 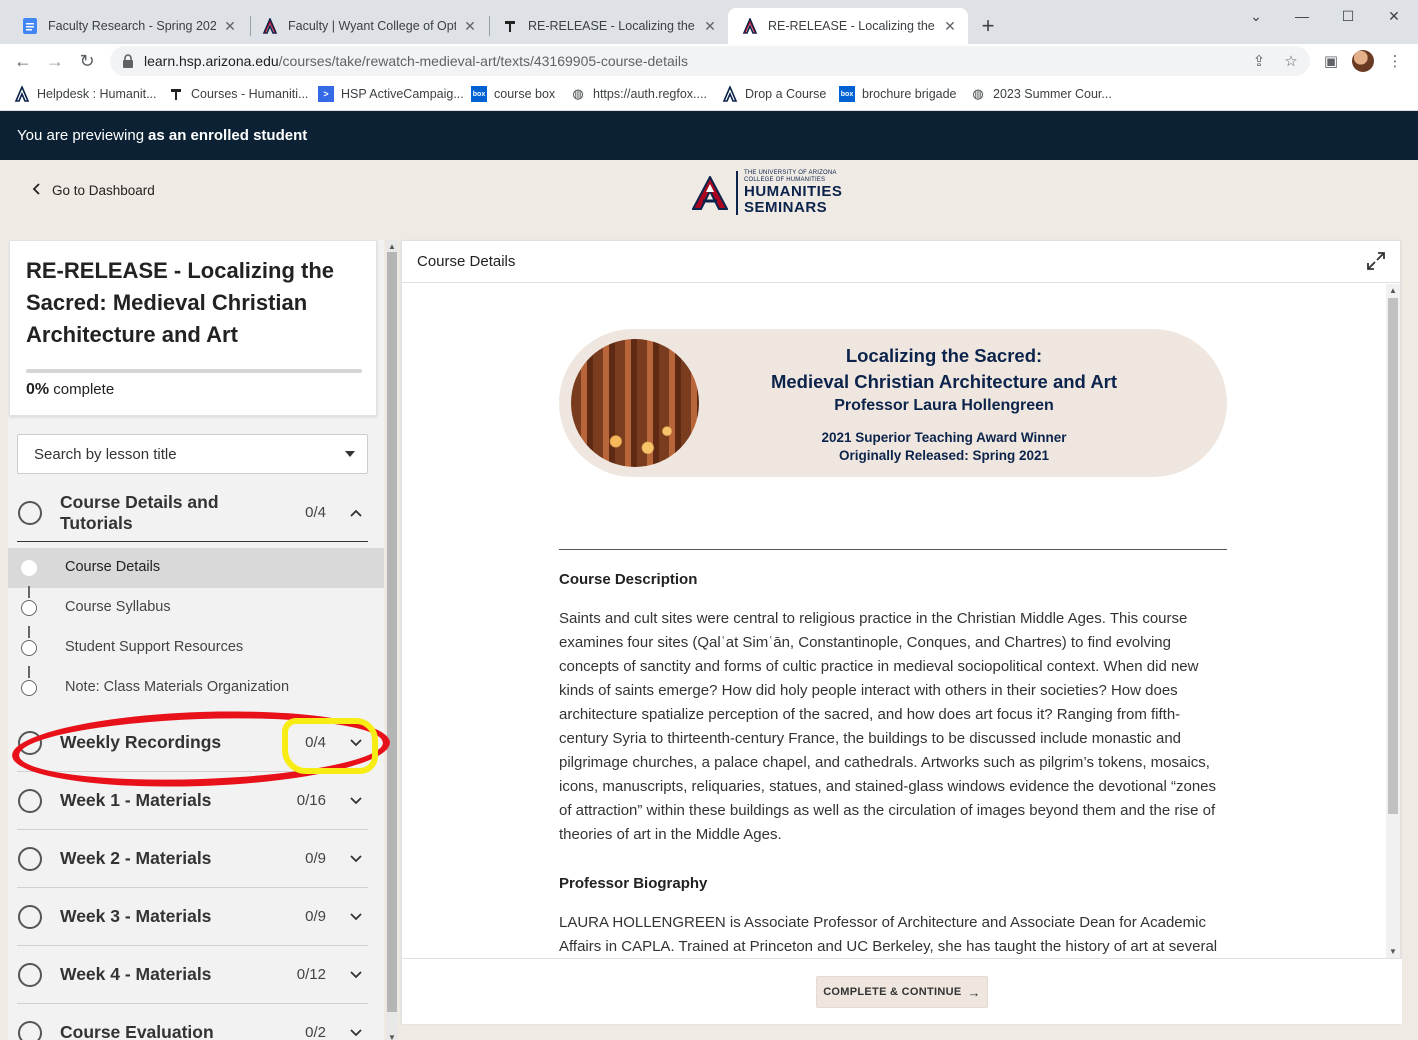 I want to click on section-course-details-and-tutorials: Course Details and Tutorials 0/4, so click(x=192, y=513).